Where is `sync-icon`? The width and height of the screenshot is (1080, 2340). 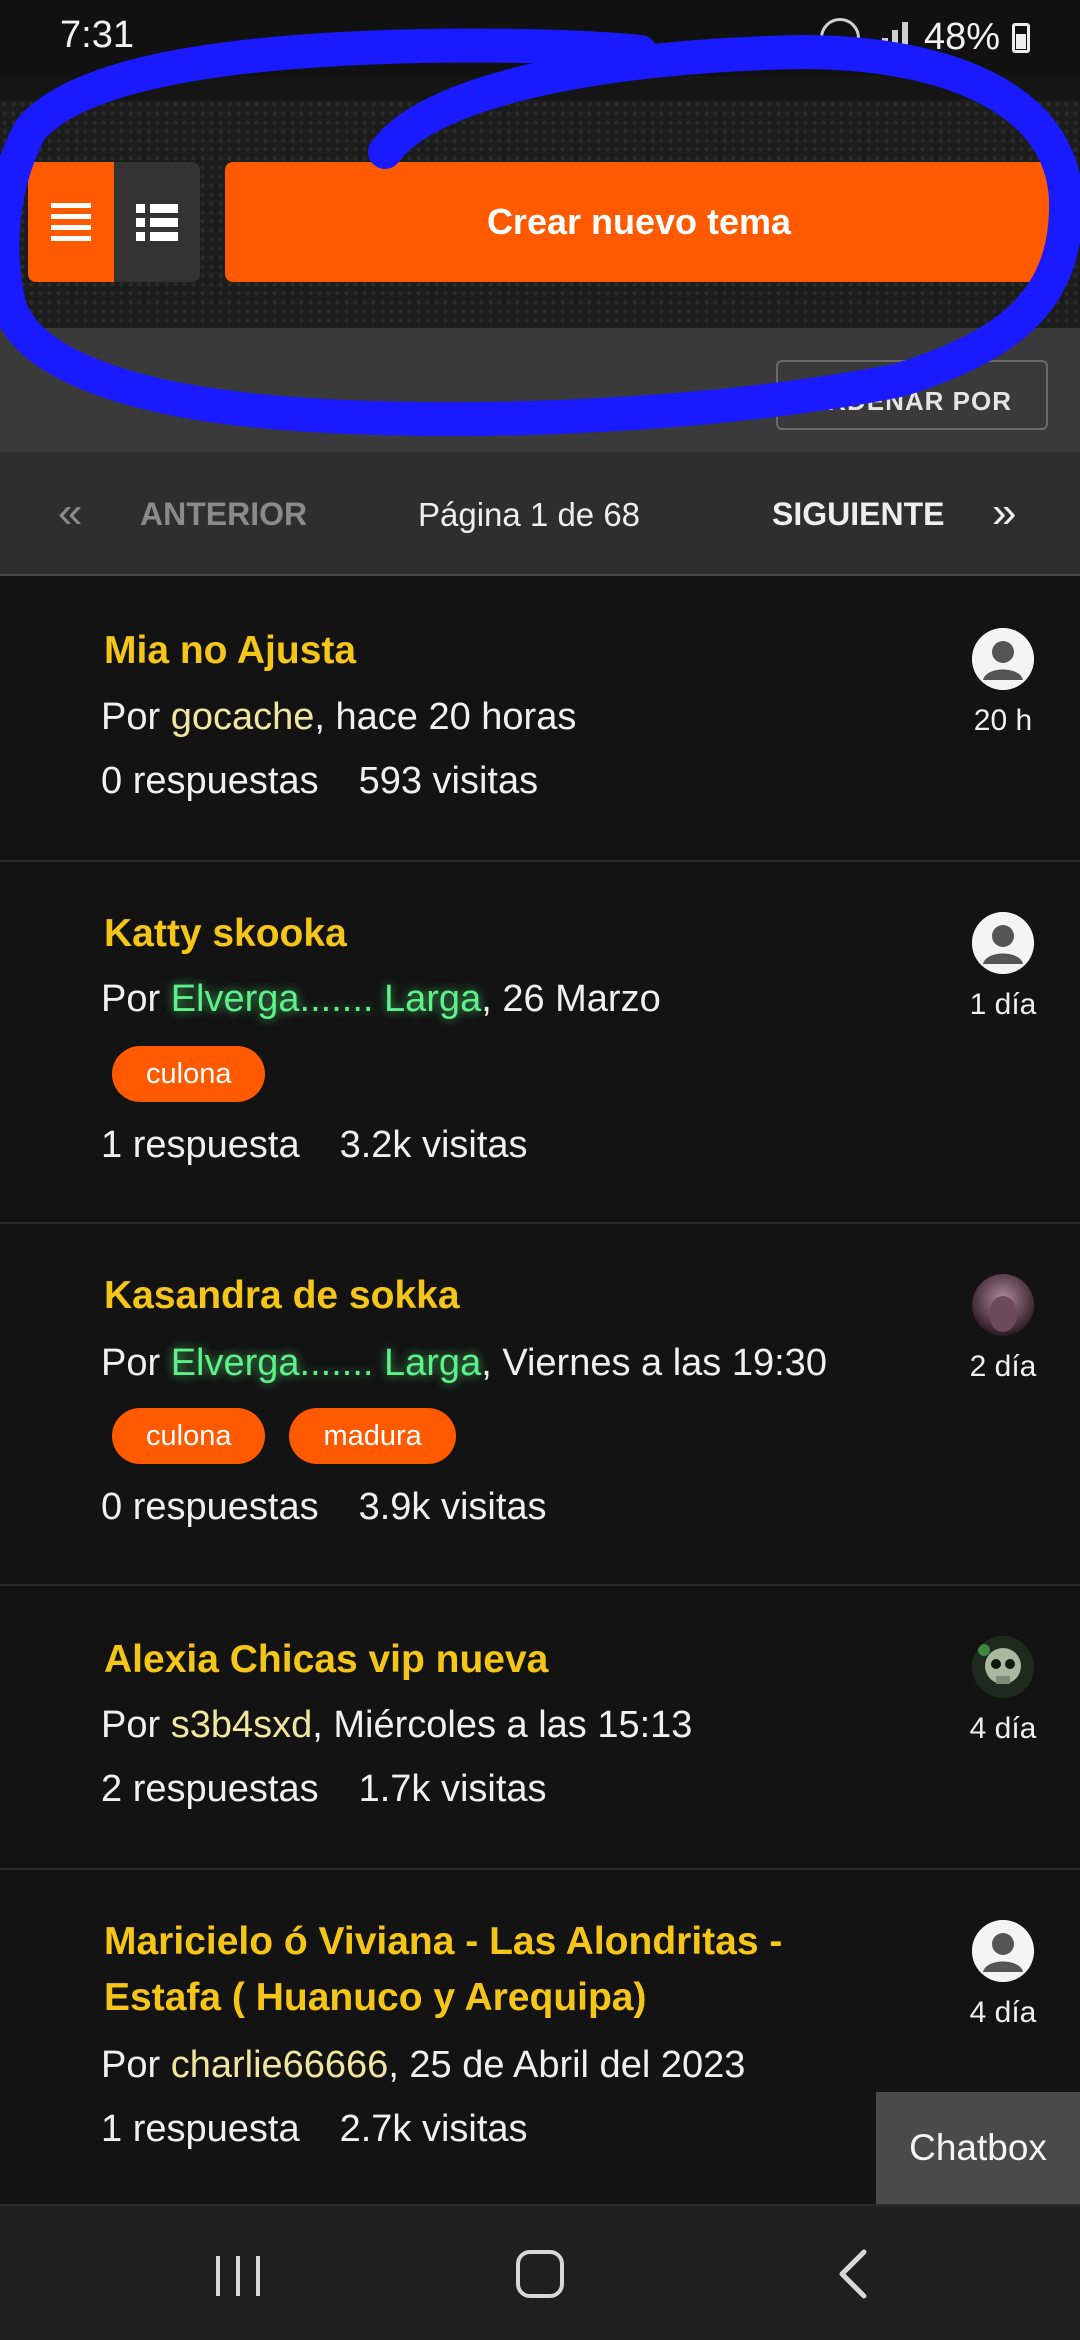
sync-icon is located at coordinates (839, 37).